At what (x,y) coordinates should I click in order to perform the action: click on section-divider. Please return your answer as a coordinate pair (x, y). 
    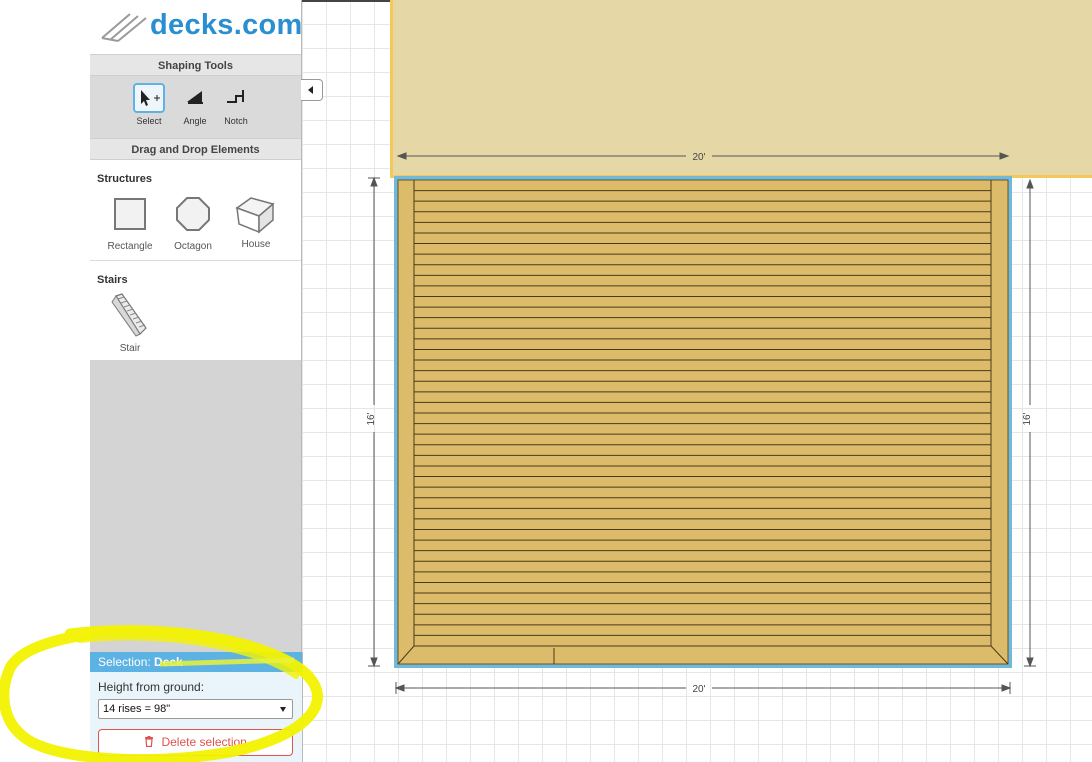
    Looking at the image, I should click on (195, 260).